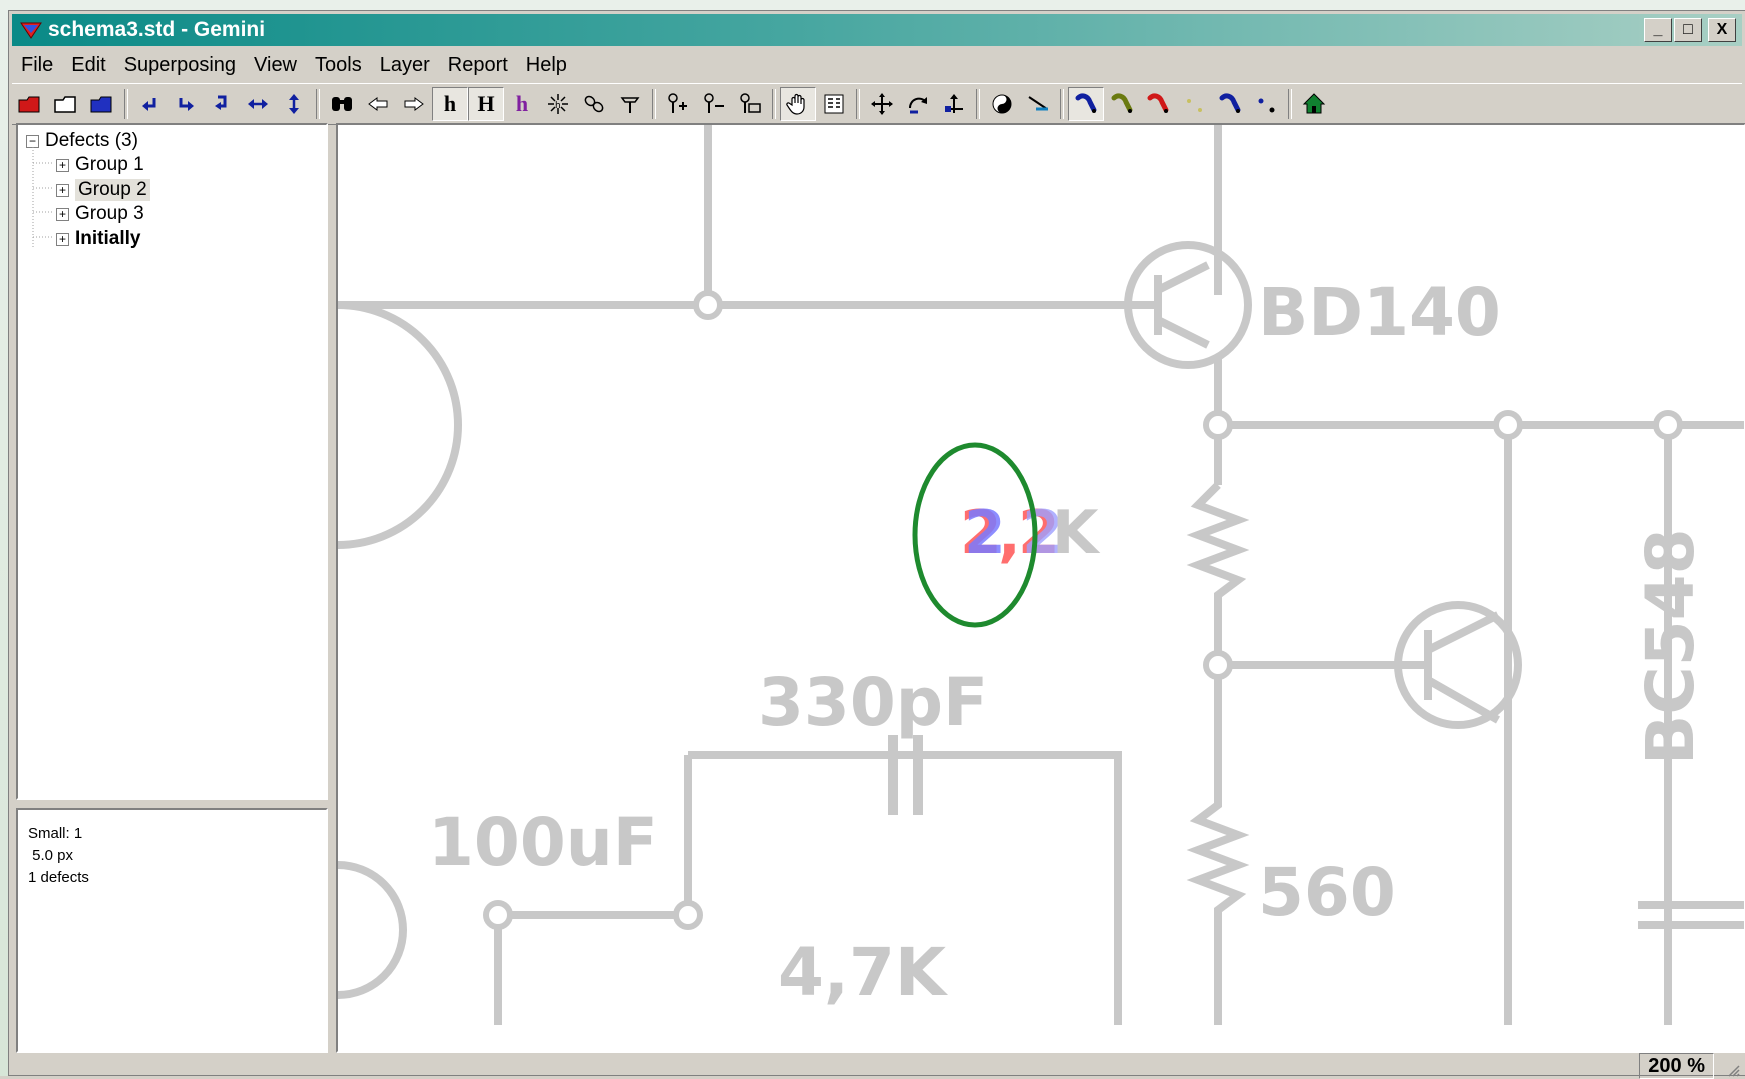  I want to click on svg-text: h, so click(558, 106).